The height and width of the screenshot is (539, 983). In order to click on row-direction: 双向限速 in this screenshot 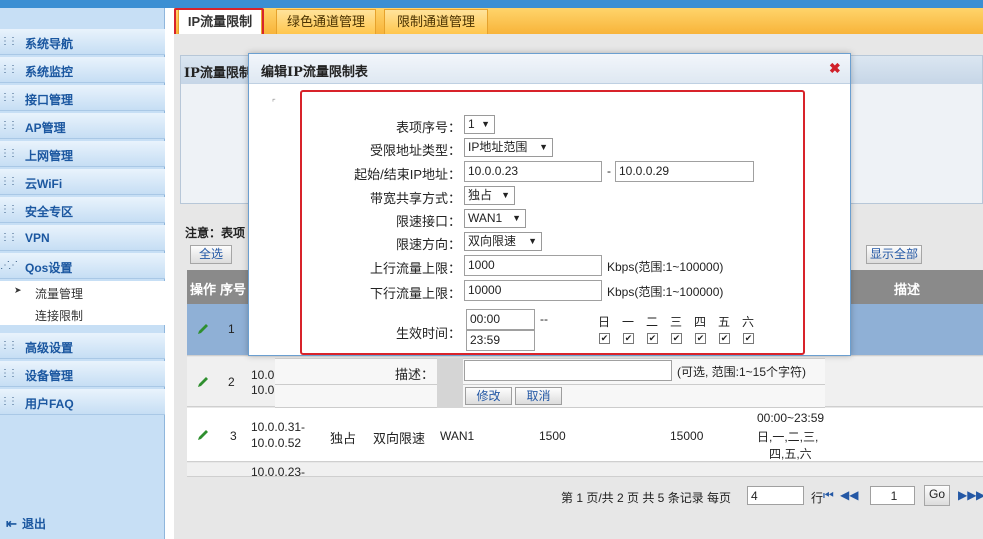, I will do `click(399, 438)`.